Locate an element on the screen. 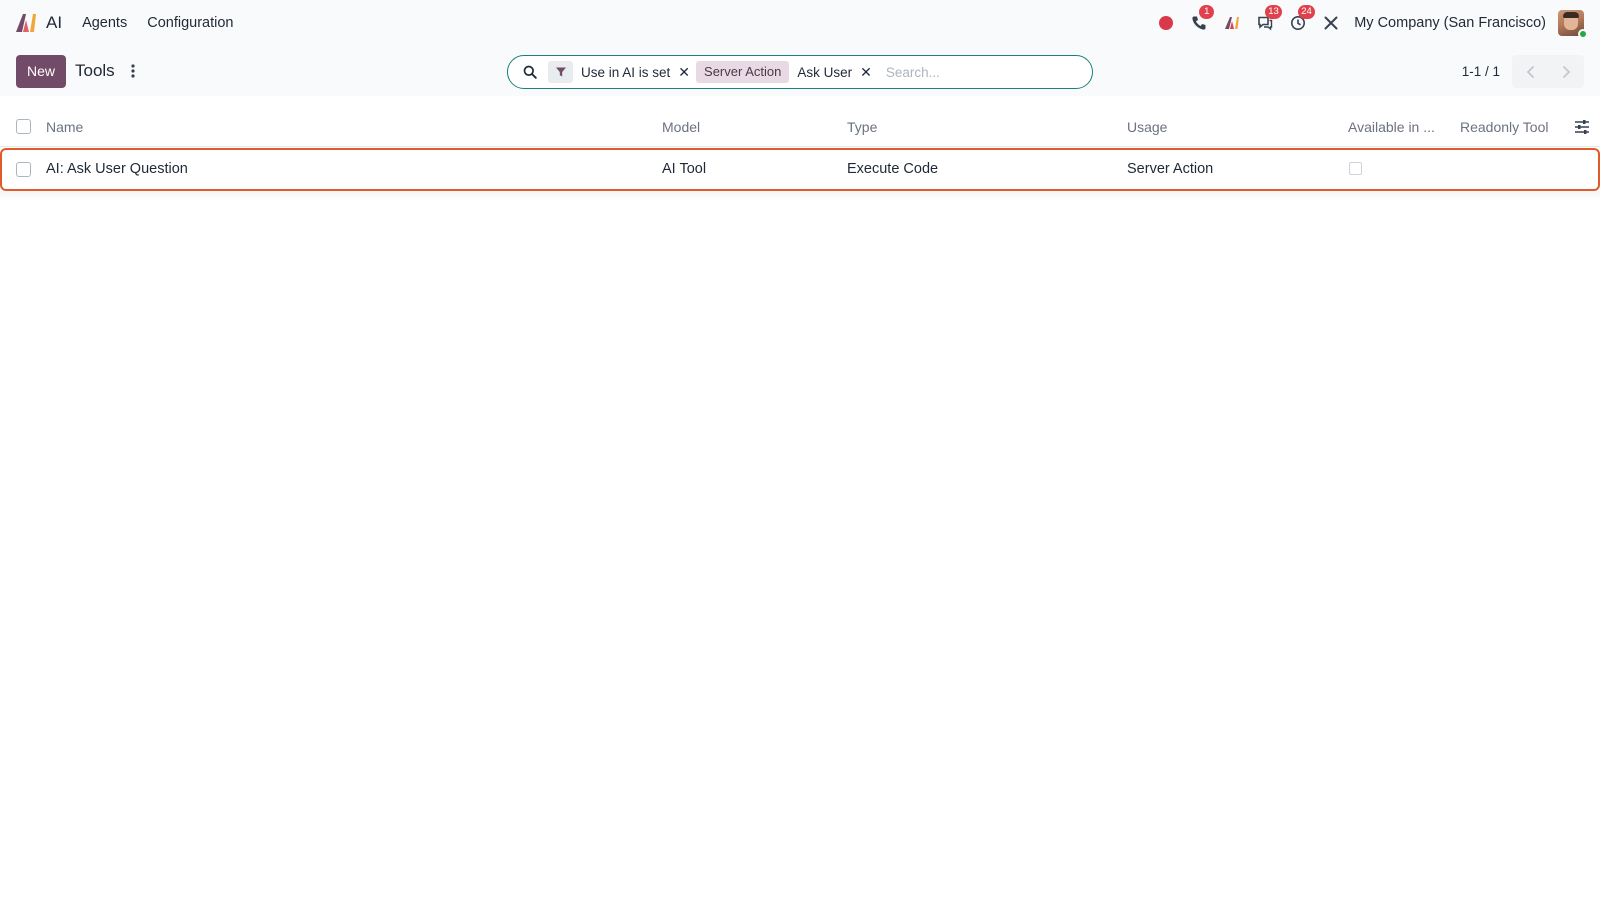 This screenshot has height=923, width=1600. phone-icon: 1 is located at coordinates (1202, 18).